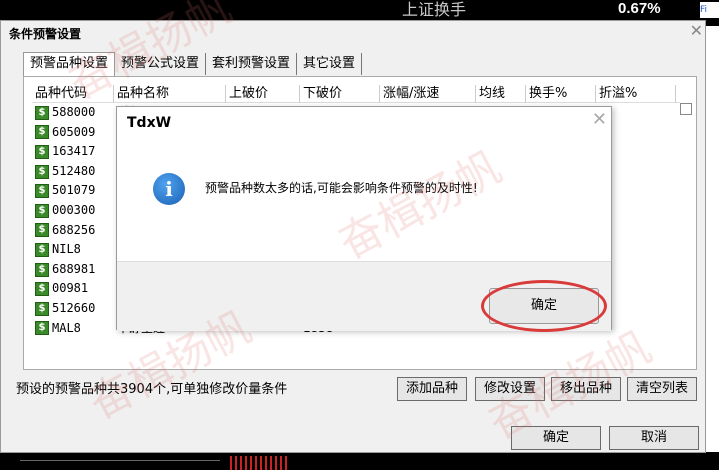 This screenshot has height=470, width=719. I want to click on message-ok-button: 确定, so click(544, 306).